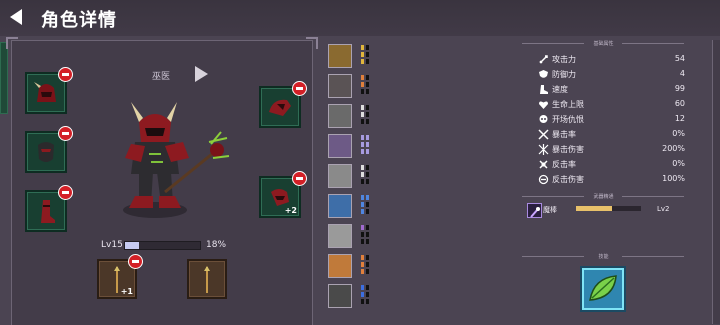  I want to click on class-label: 巫医, so click(161, 77).